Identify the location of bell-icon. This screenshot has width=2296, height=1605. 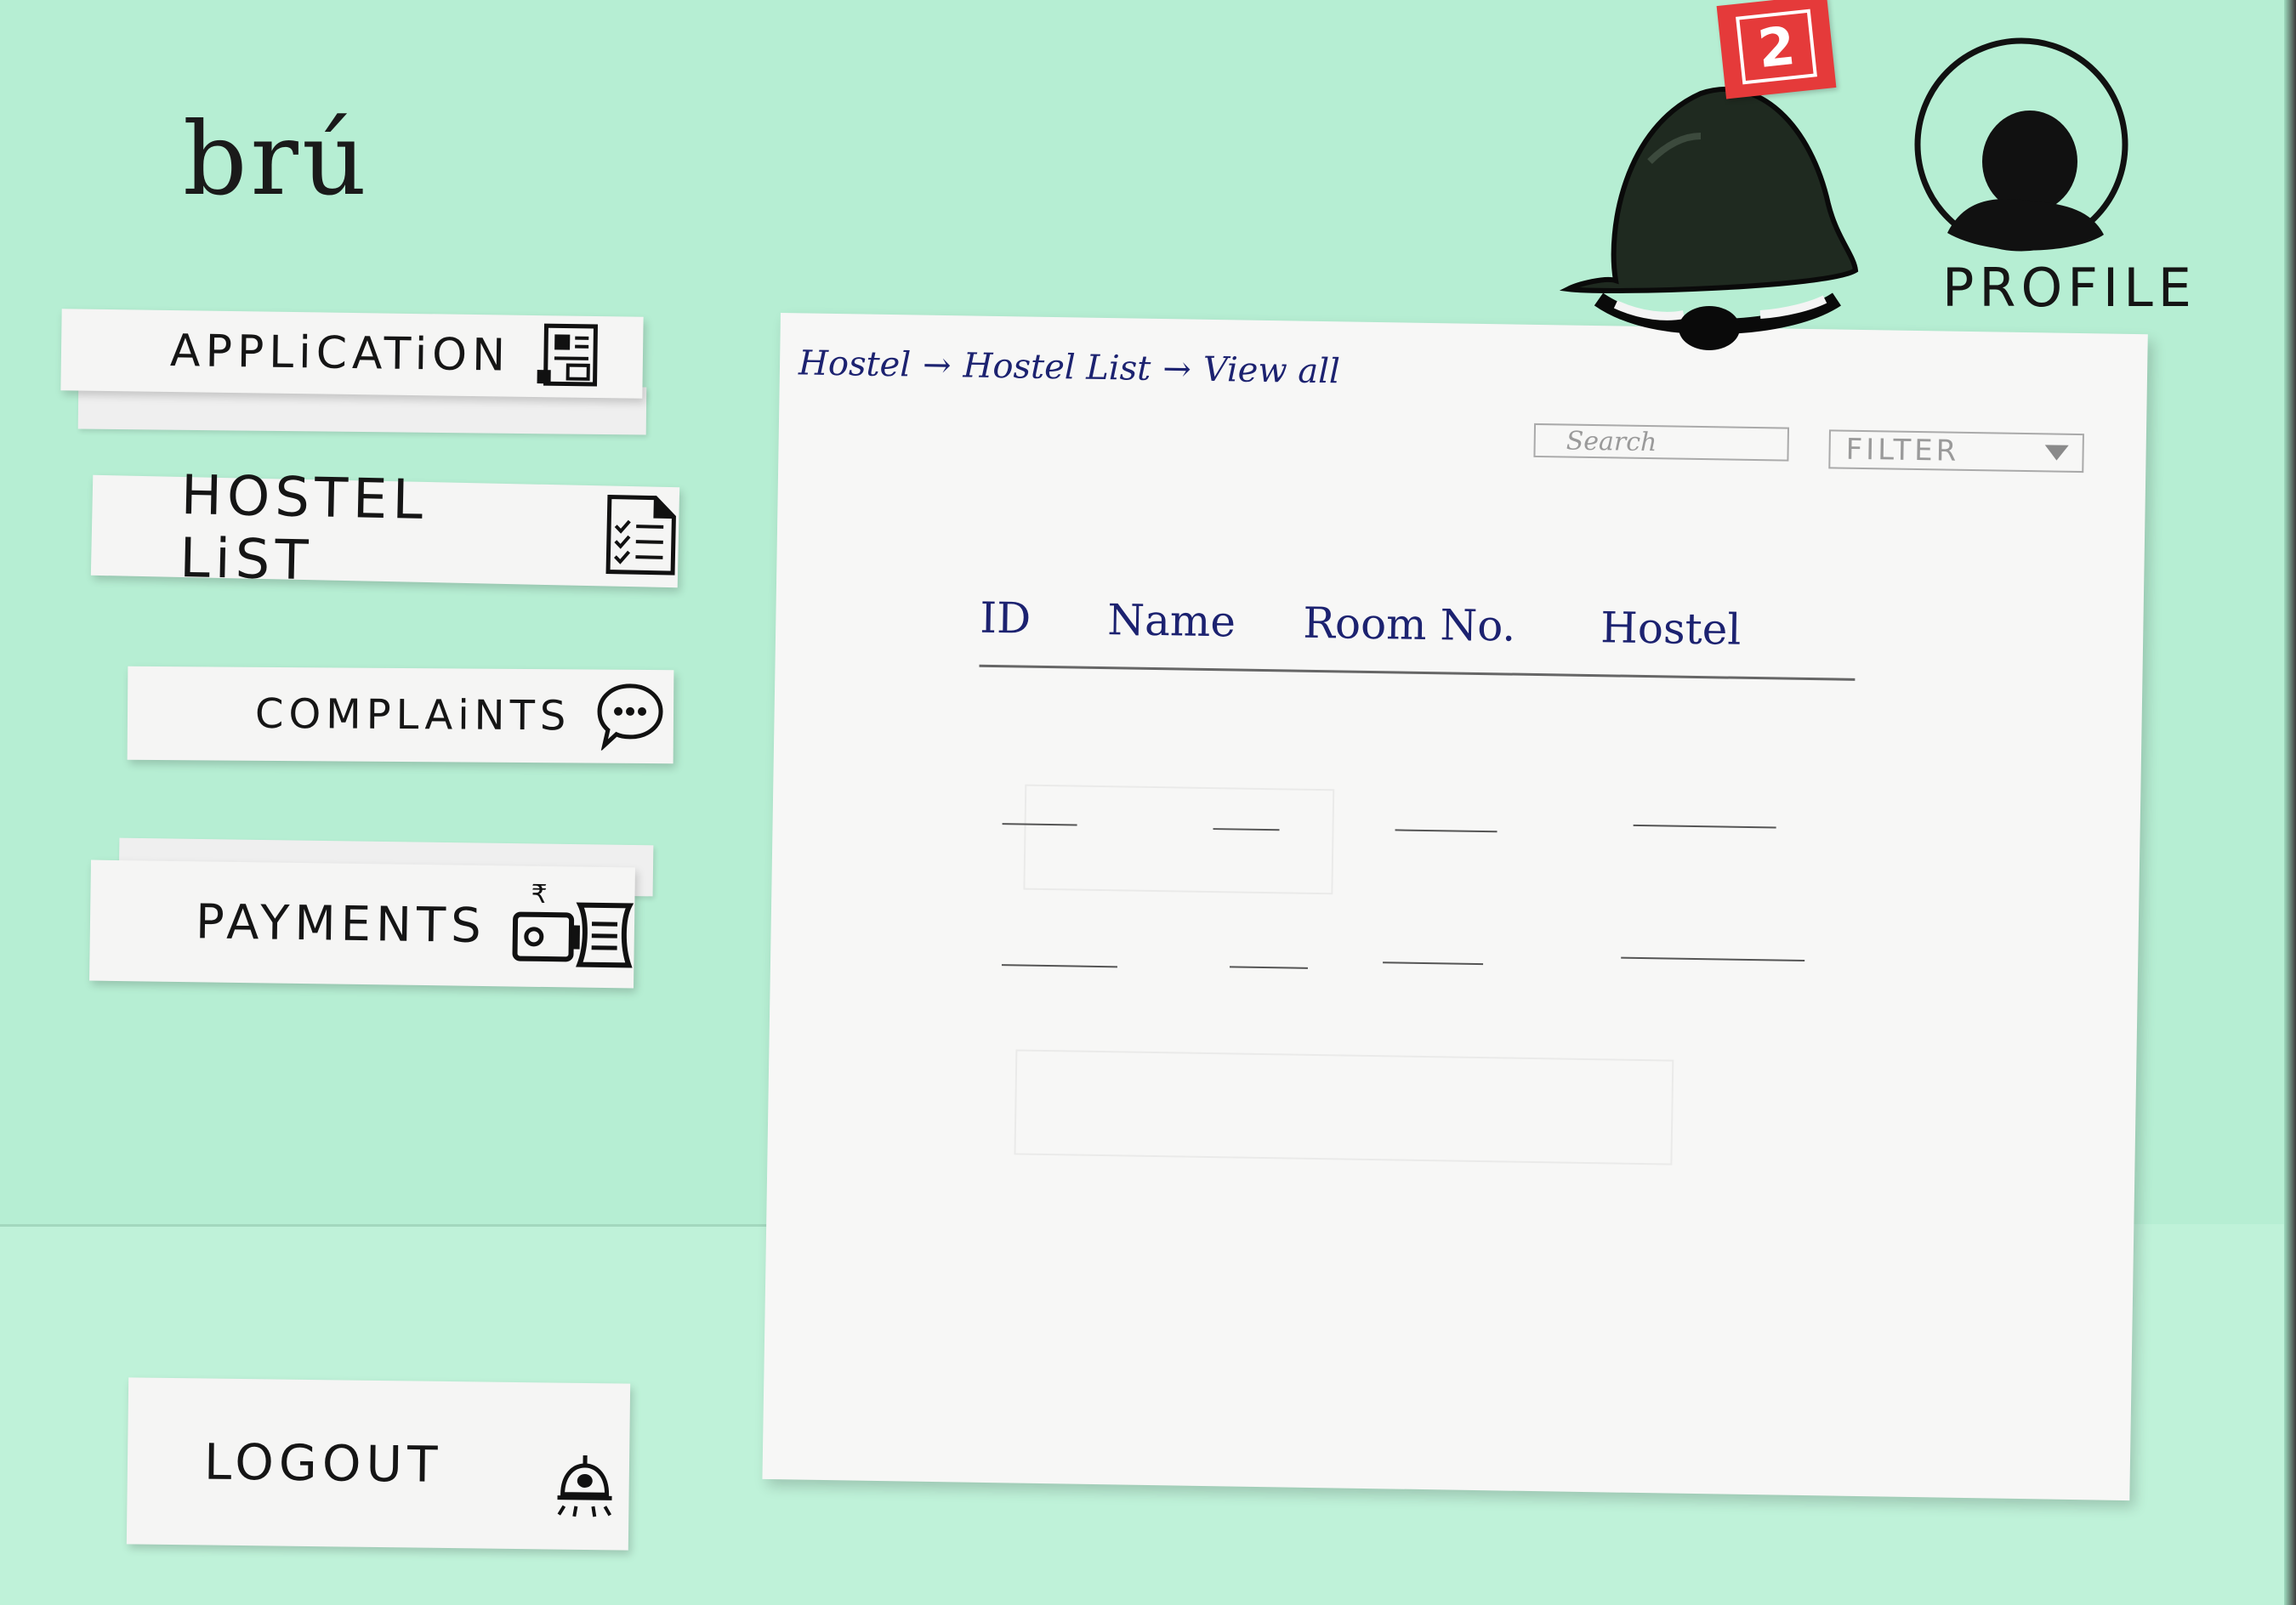
(1709, 218).